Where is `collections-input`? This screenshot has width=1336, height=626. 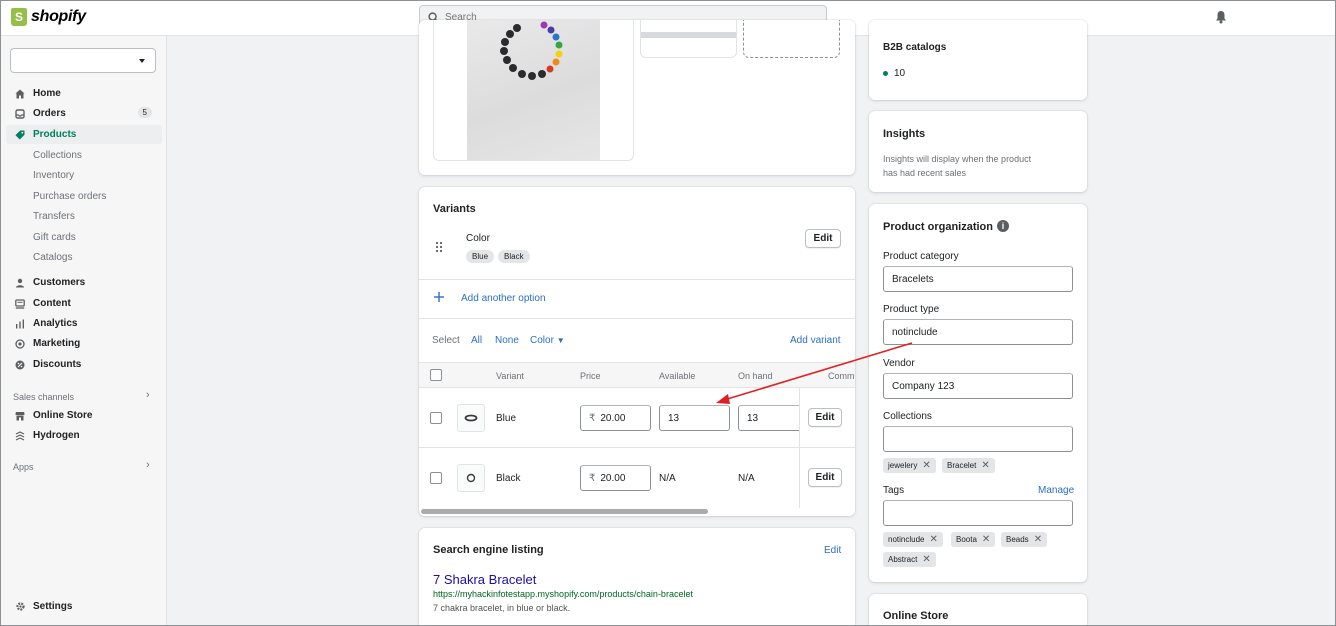 collections-input is located at coordinates (978, 439).